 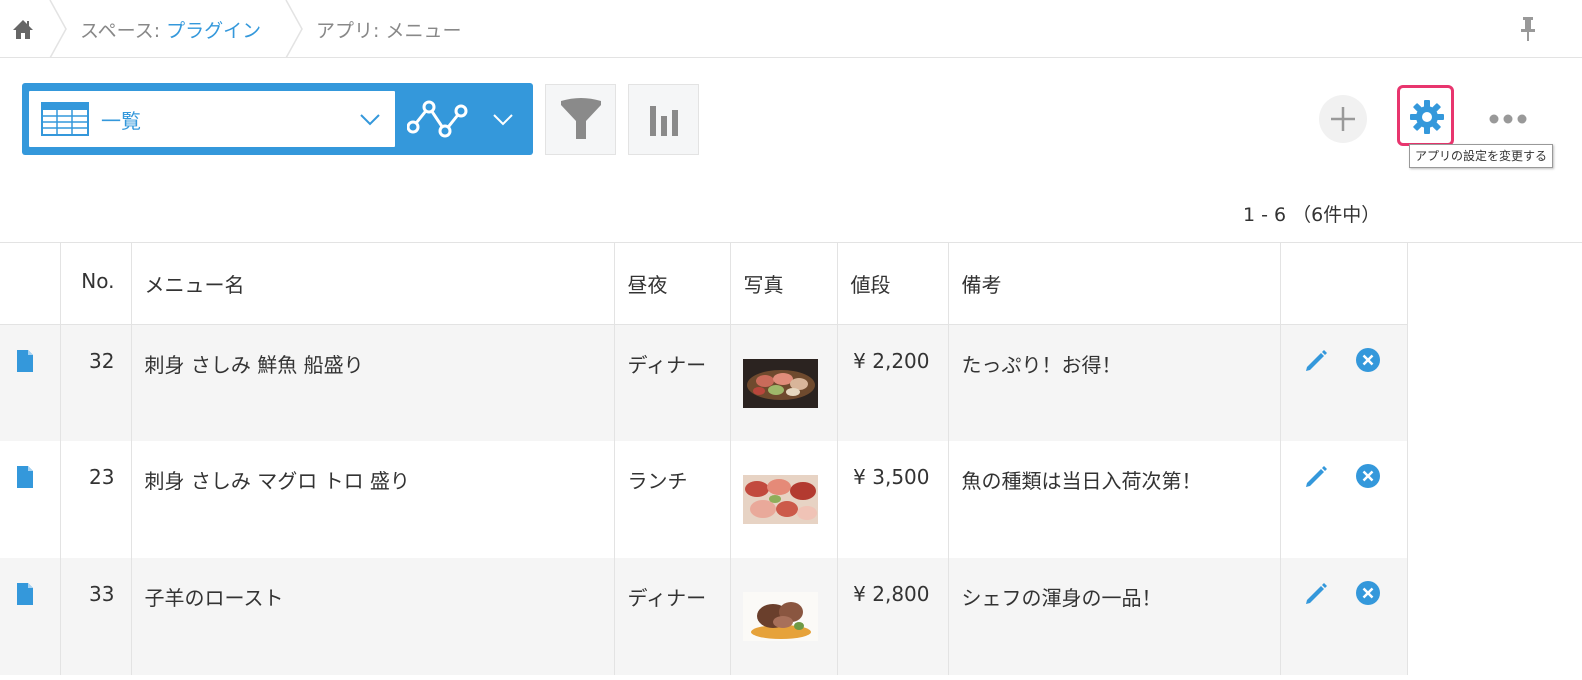 I want to click on filter-icon, so click(x=580, y=118).